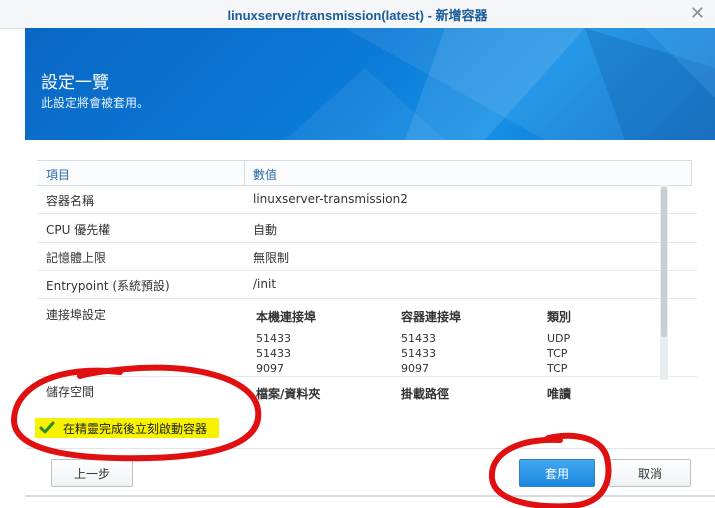 The image size is (715, 508). What do you see at coordinates (697, 13) in the screenshot?
I see `close-icon: ✕` at bounding box center [697, 13].